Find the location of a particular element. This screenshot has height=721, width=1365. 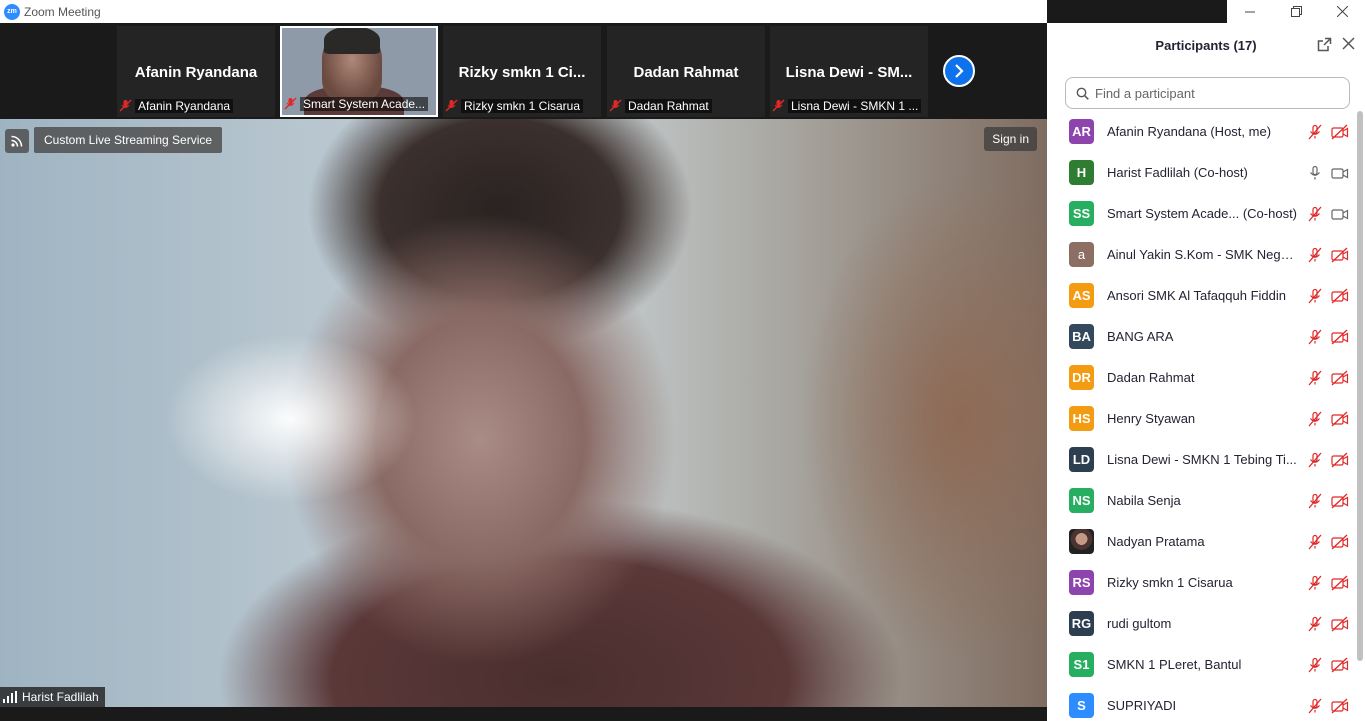

avatar: AR is located at coordinates (1081, 131).